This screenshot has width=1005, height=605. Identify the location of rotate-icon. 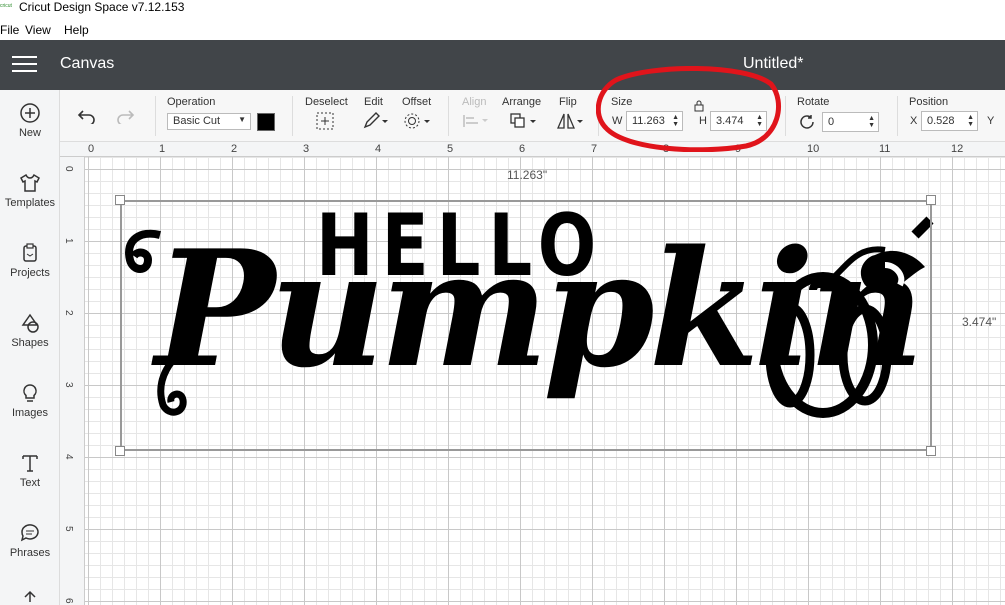
(807, 122).